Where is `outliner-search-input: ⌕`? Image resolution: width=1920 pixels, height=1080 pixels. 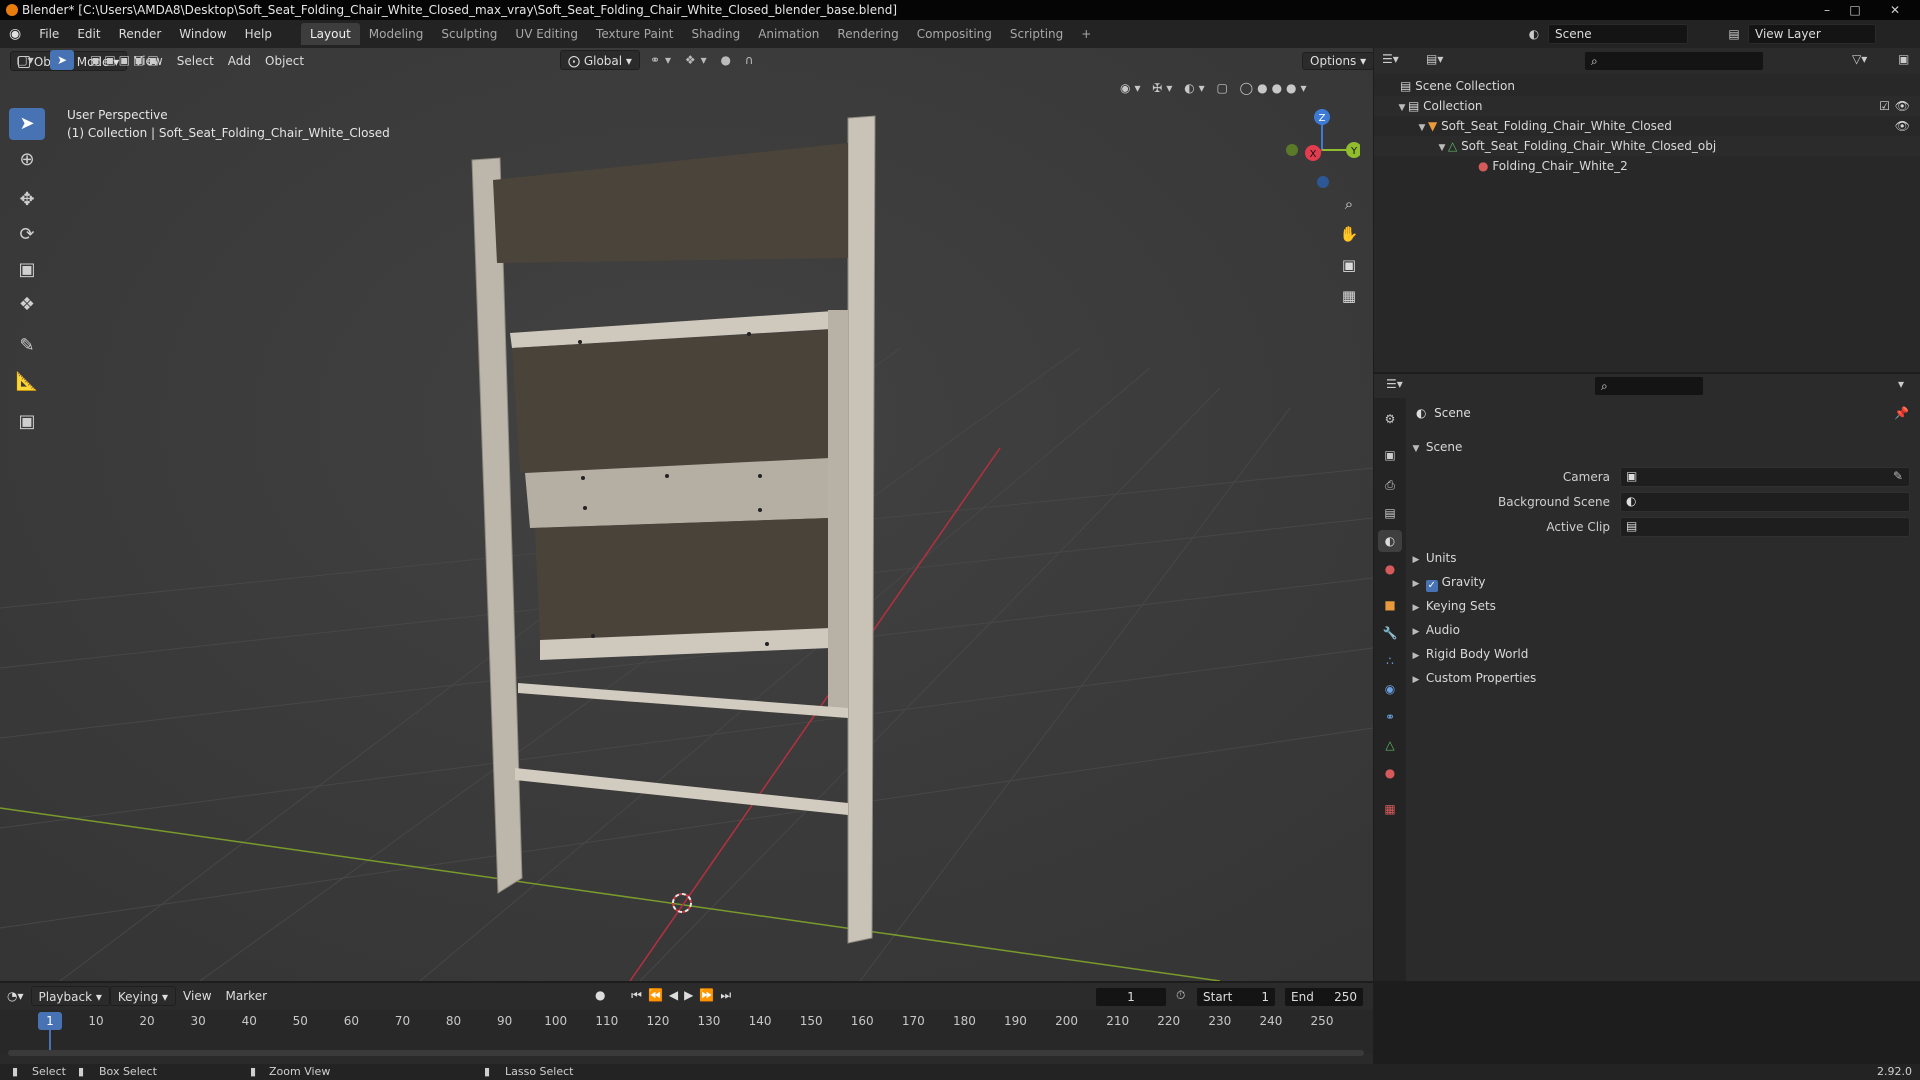 outliner-search-input: ⌕ is located at coordinates (1674, 61).